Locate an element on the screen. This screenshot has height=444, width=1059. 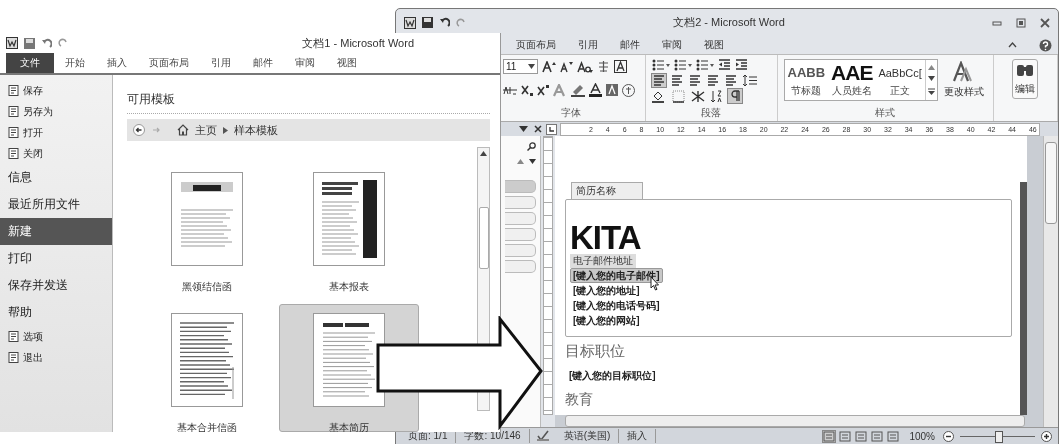
placeholder-text: [键入您的电话号码] is located at coordinates (616, 305).